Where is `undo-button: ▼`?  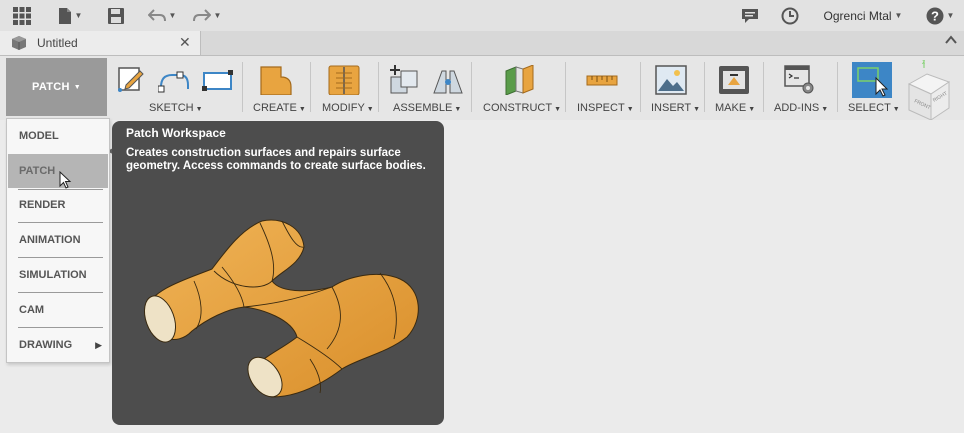
undo-button: ▼ is located at coordinates (162, 15).